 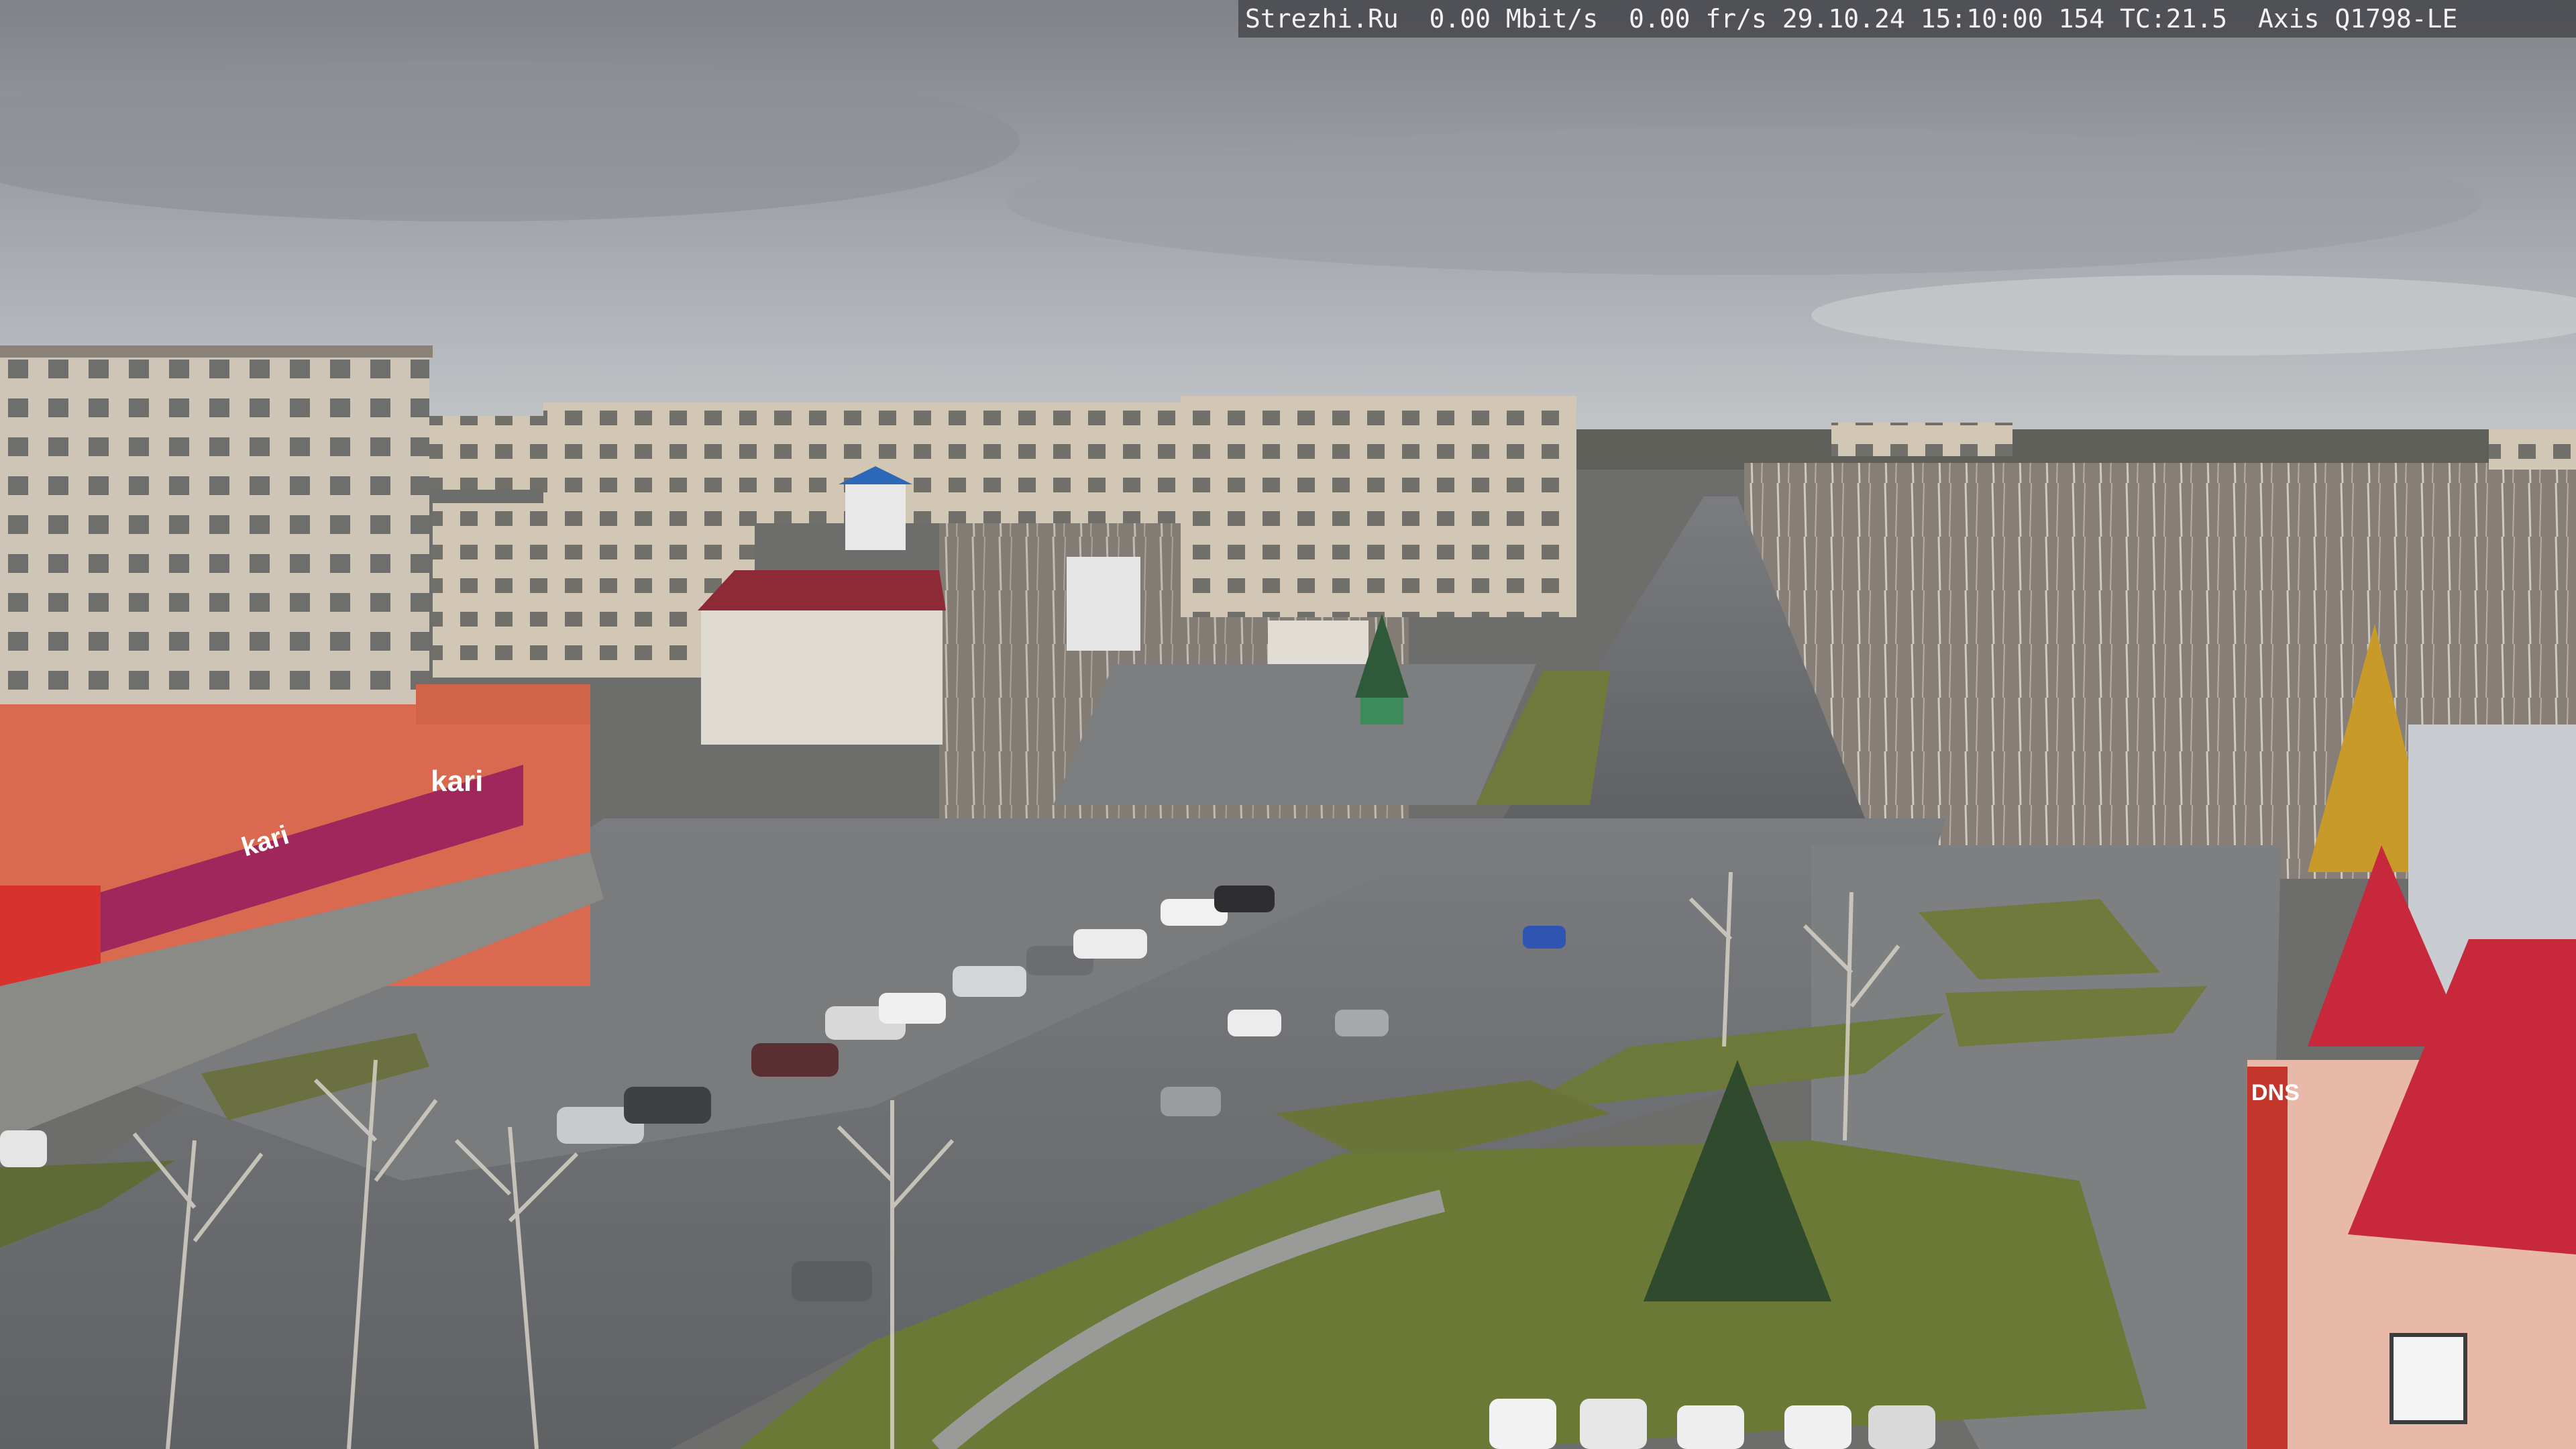 What do you see at coordinates (1744, 201) in the screenshot?
I see `cloud` at bounding box center [1744, 201].